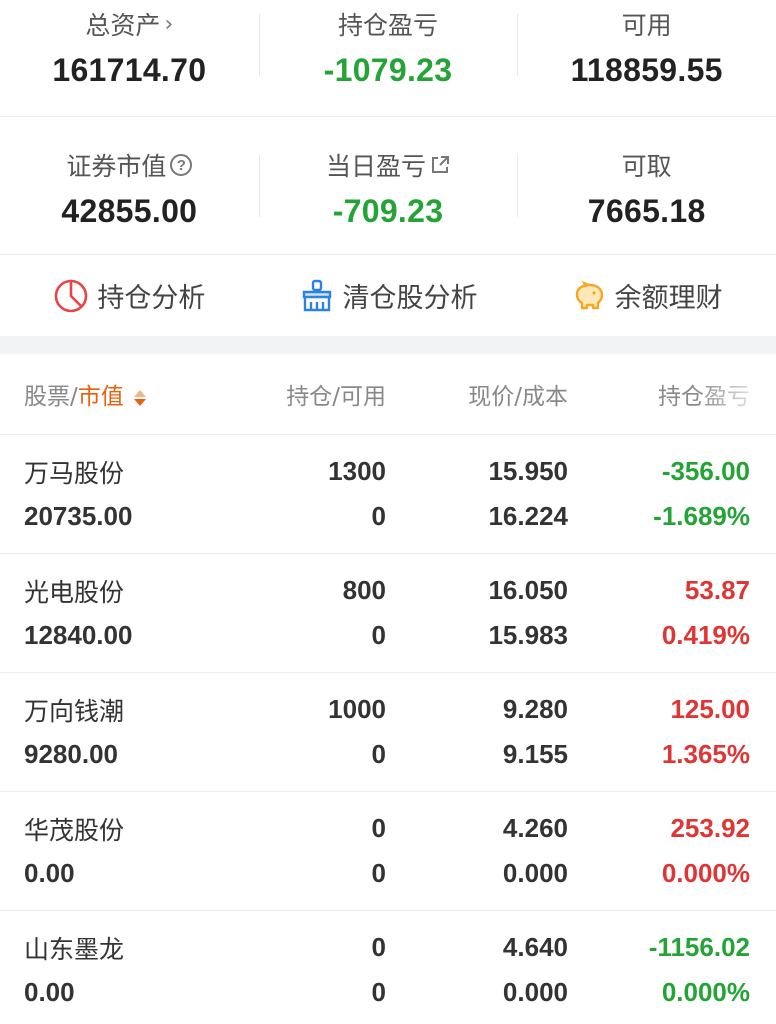  I want to click on position-pl-label: 持仓盈亏, so click(388, 25).